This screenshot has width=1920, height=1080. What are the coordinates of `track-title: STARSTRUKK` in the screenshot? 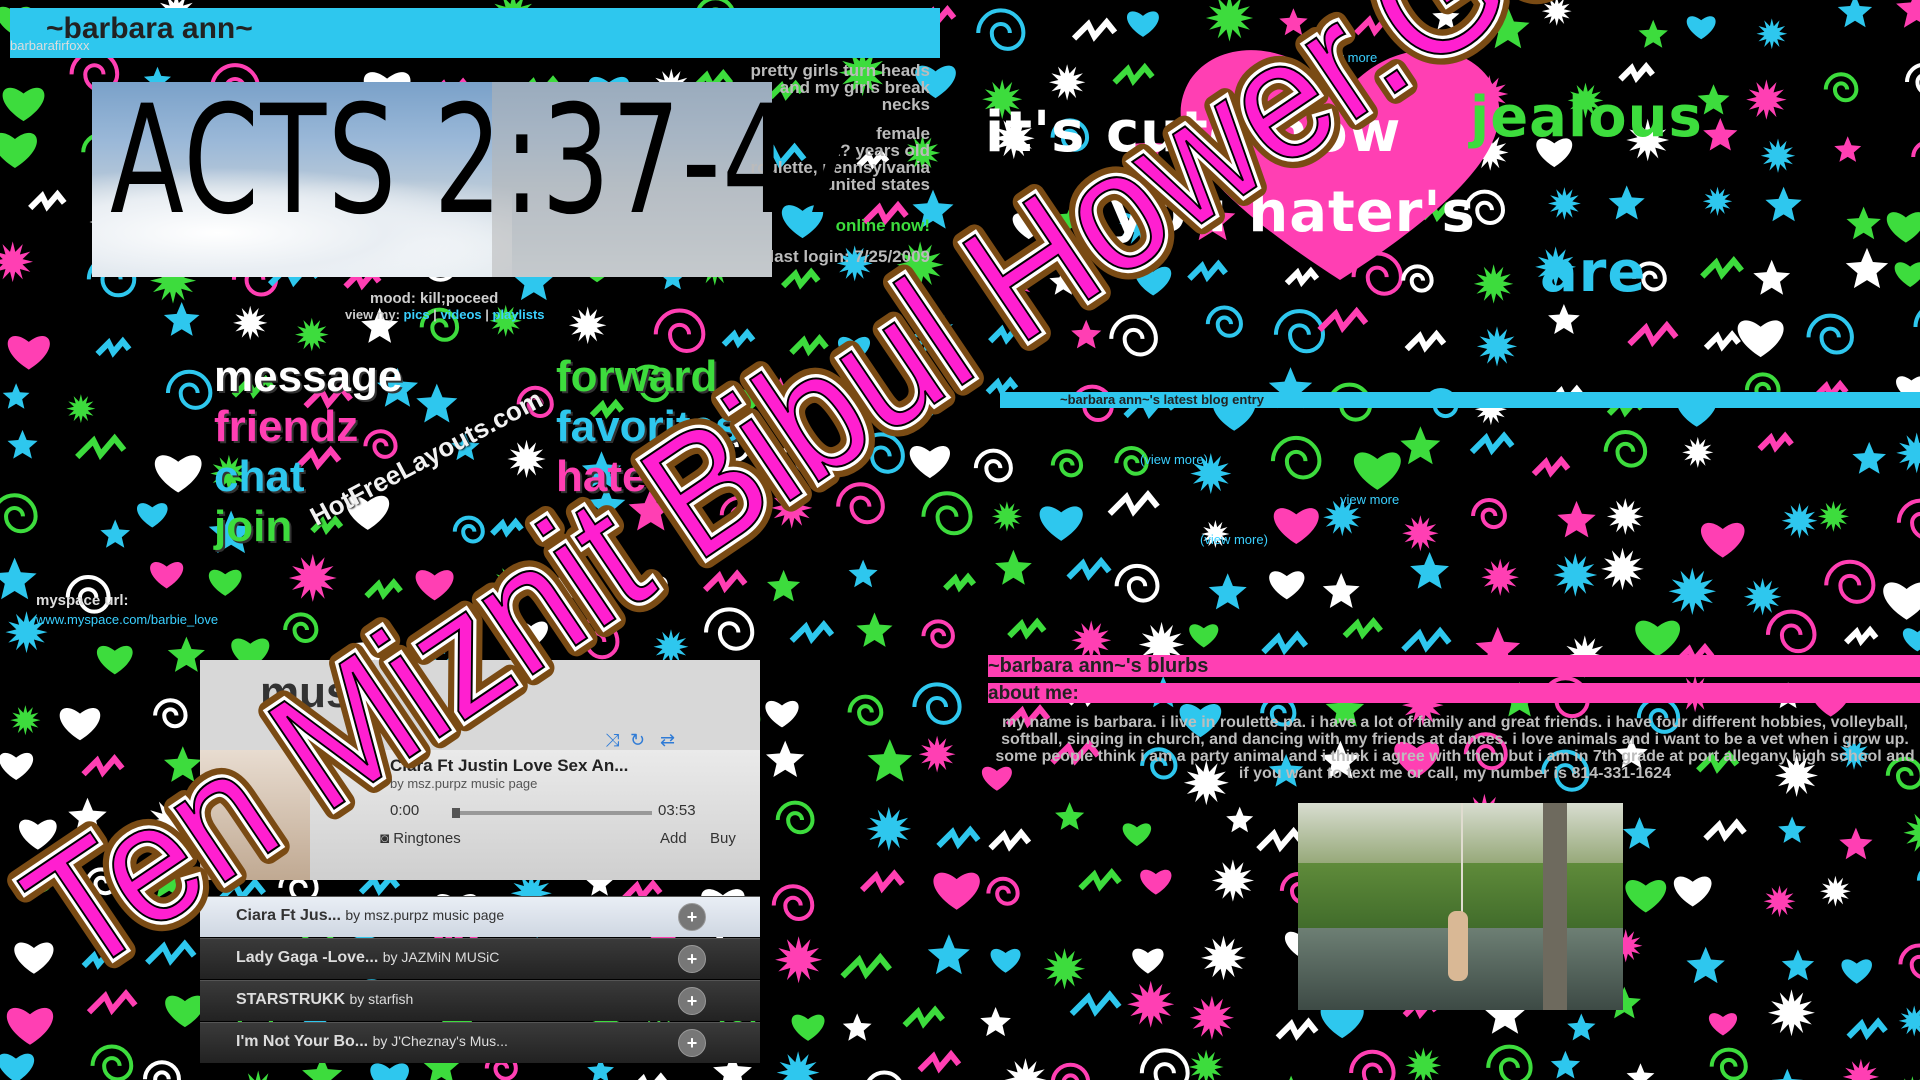 It's located at (291, 999).